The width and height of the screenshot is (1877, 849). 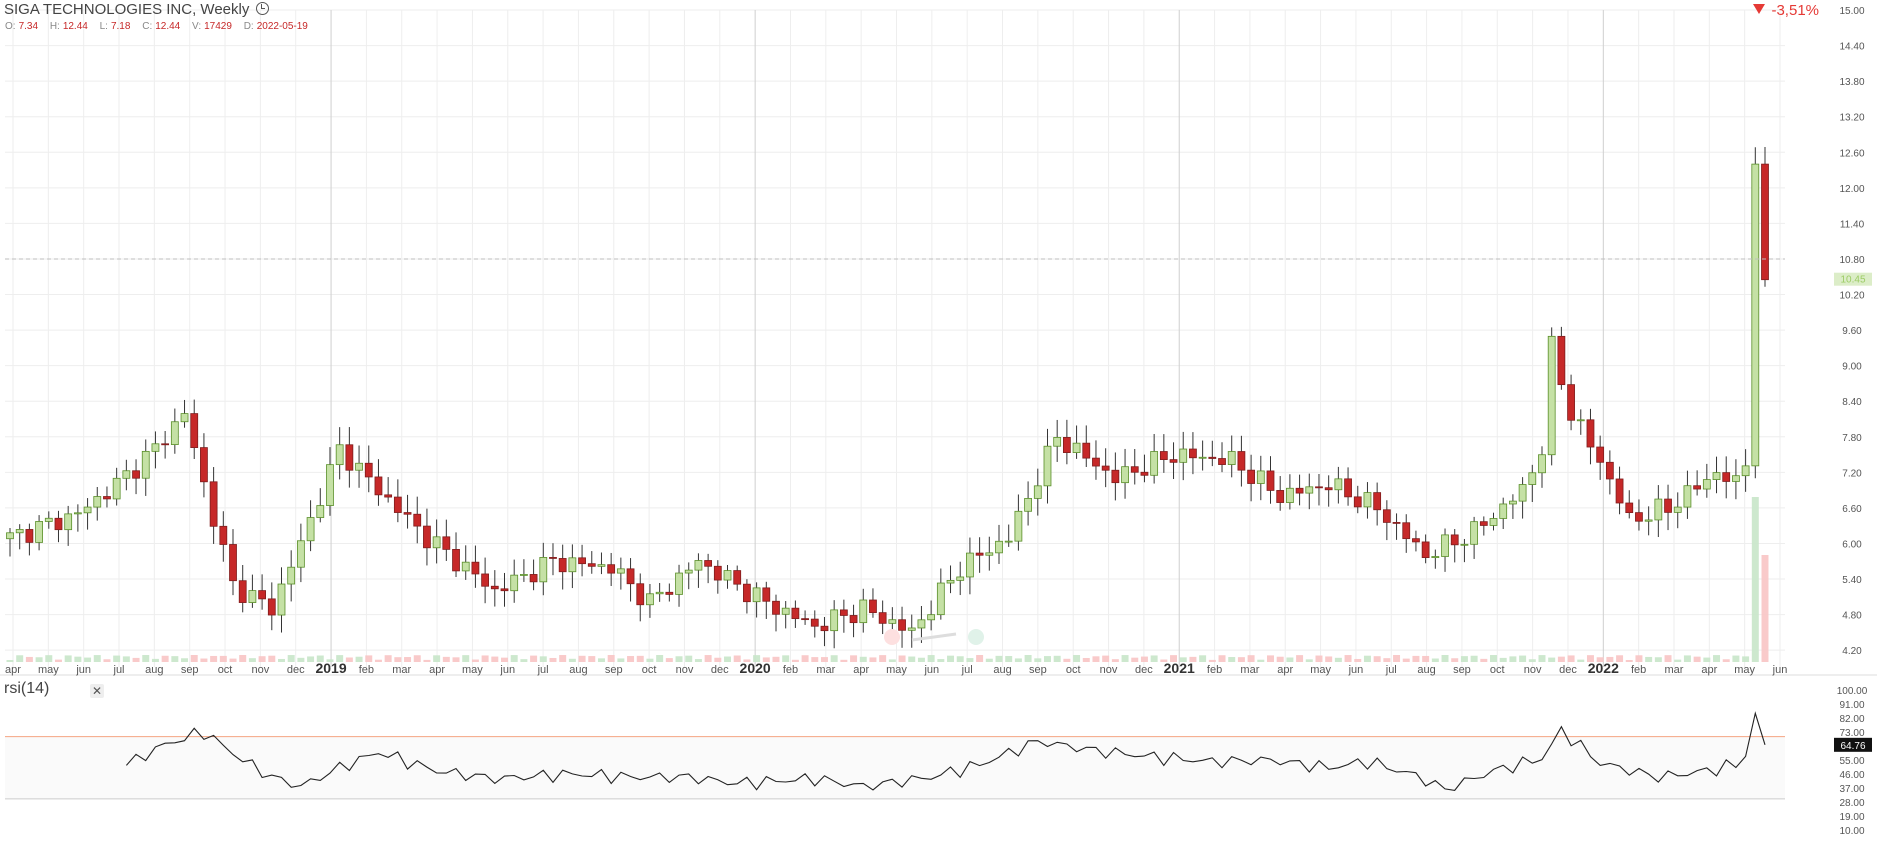 What do you see at coordinates (1852, 509) in the screenshot?
I see `y-tick-label: 6.60` at bounding box center [1852, 509].